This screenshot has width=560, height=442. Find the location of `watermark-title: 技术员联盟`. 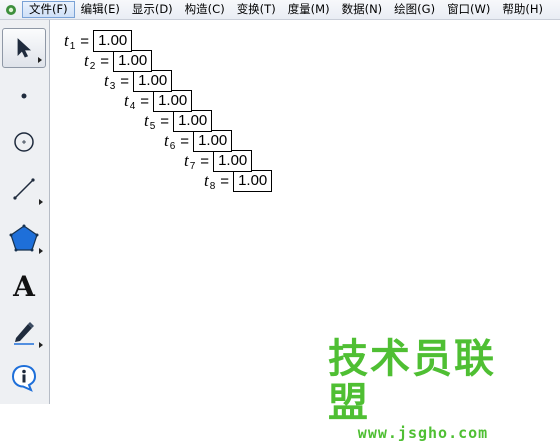

watermark-title: 技术员联盟 is located at coordinates (412, 381).